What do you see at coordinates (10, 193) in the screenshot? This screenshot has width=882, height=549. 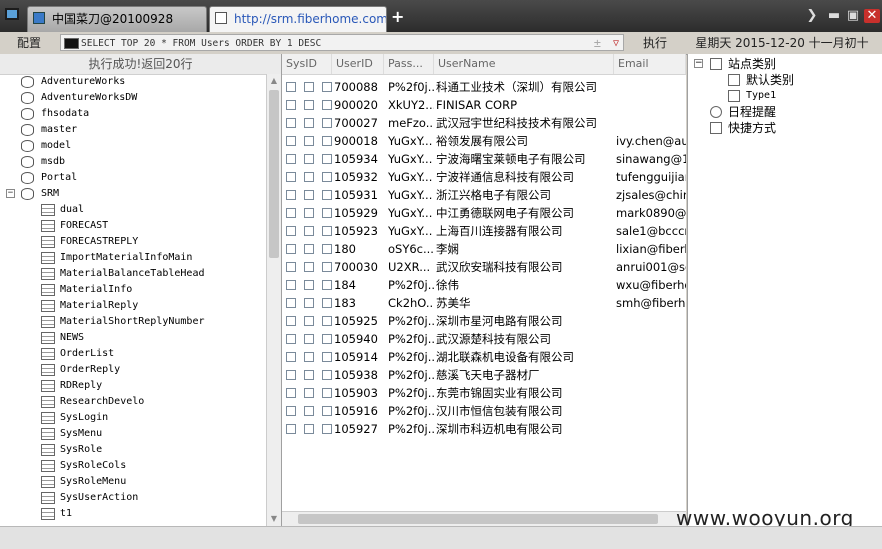 I see `collapse-icon: −` at bounding box center [10, 193].